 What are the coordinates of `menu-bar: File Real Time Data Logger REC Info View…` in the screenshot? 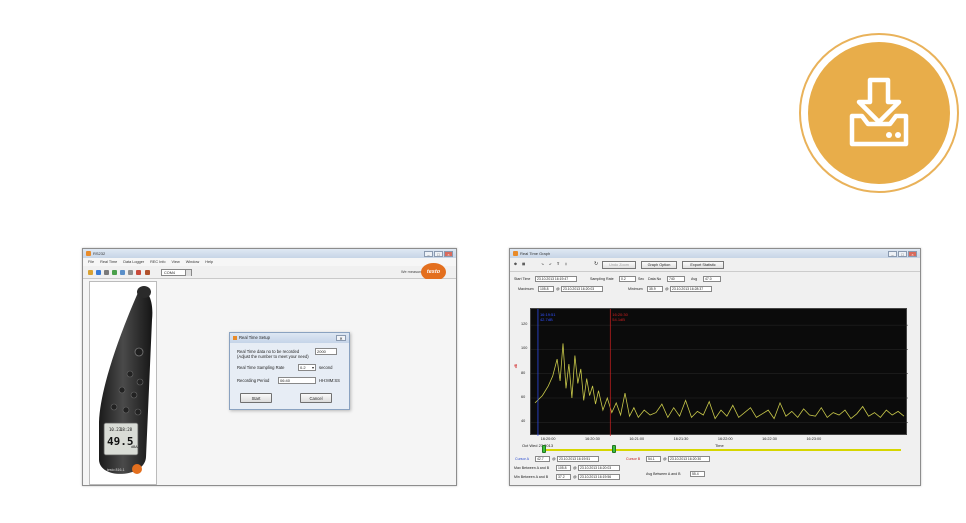 It's located at (269, 262).